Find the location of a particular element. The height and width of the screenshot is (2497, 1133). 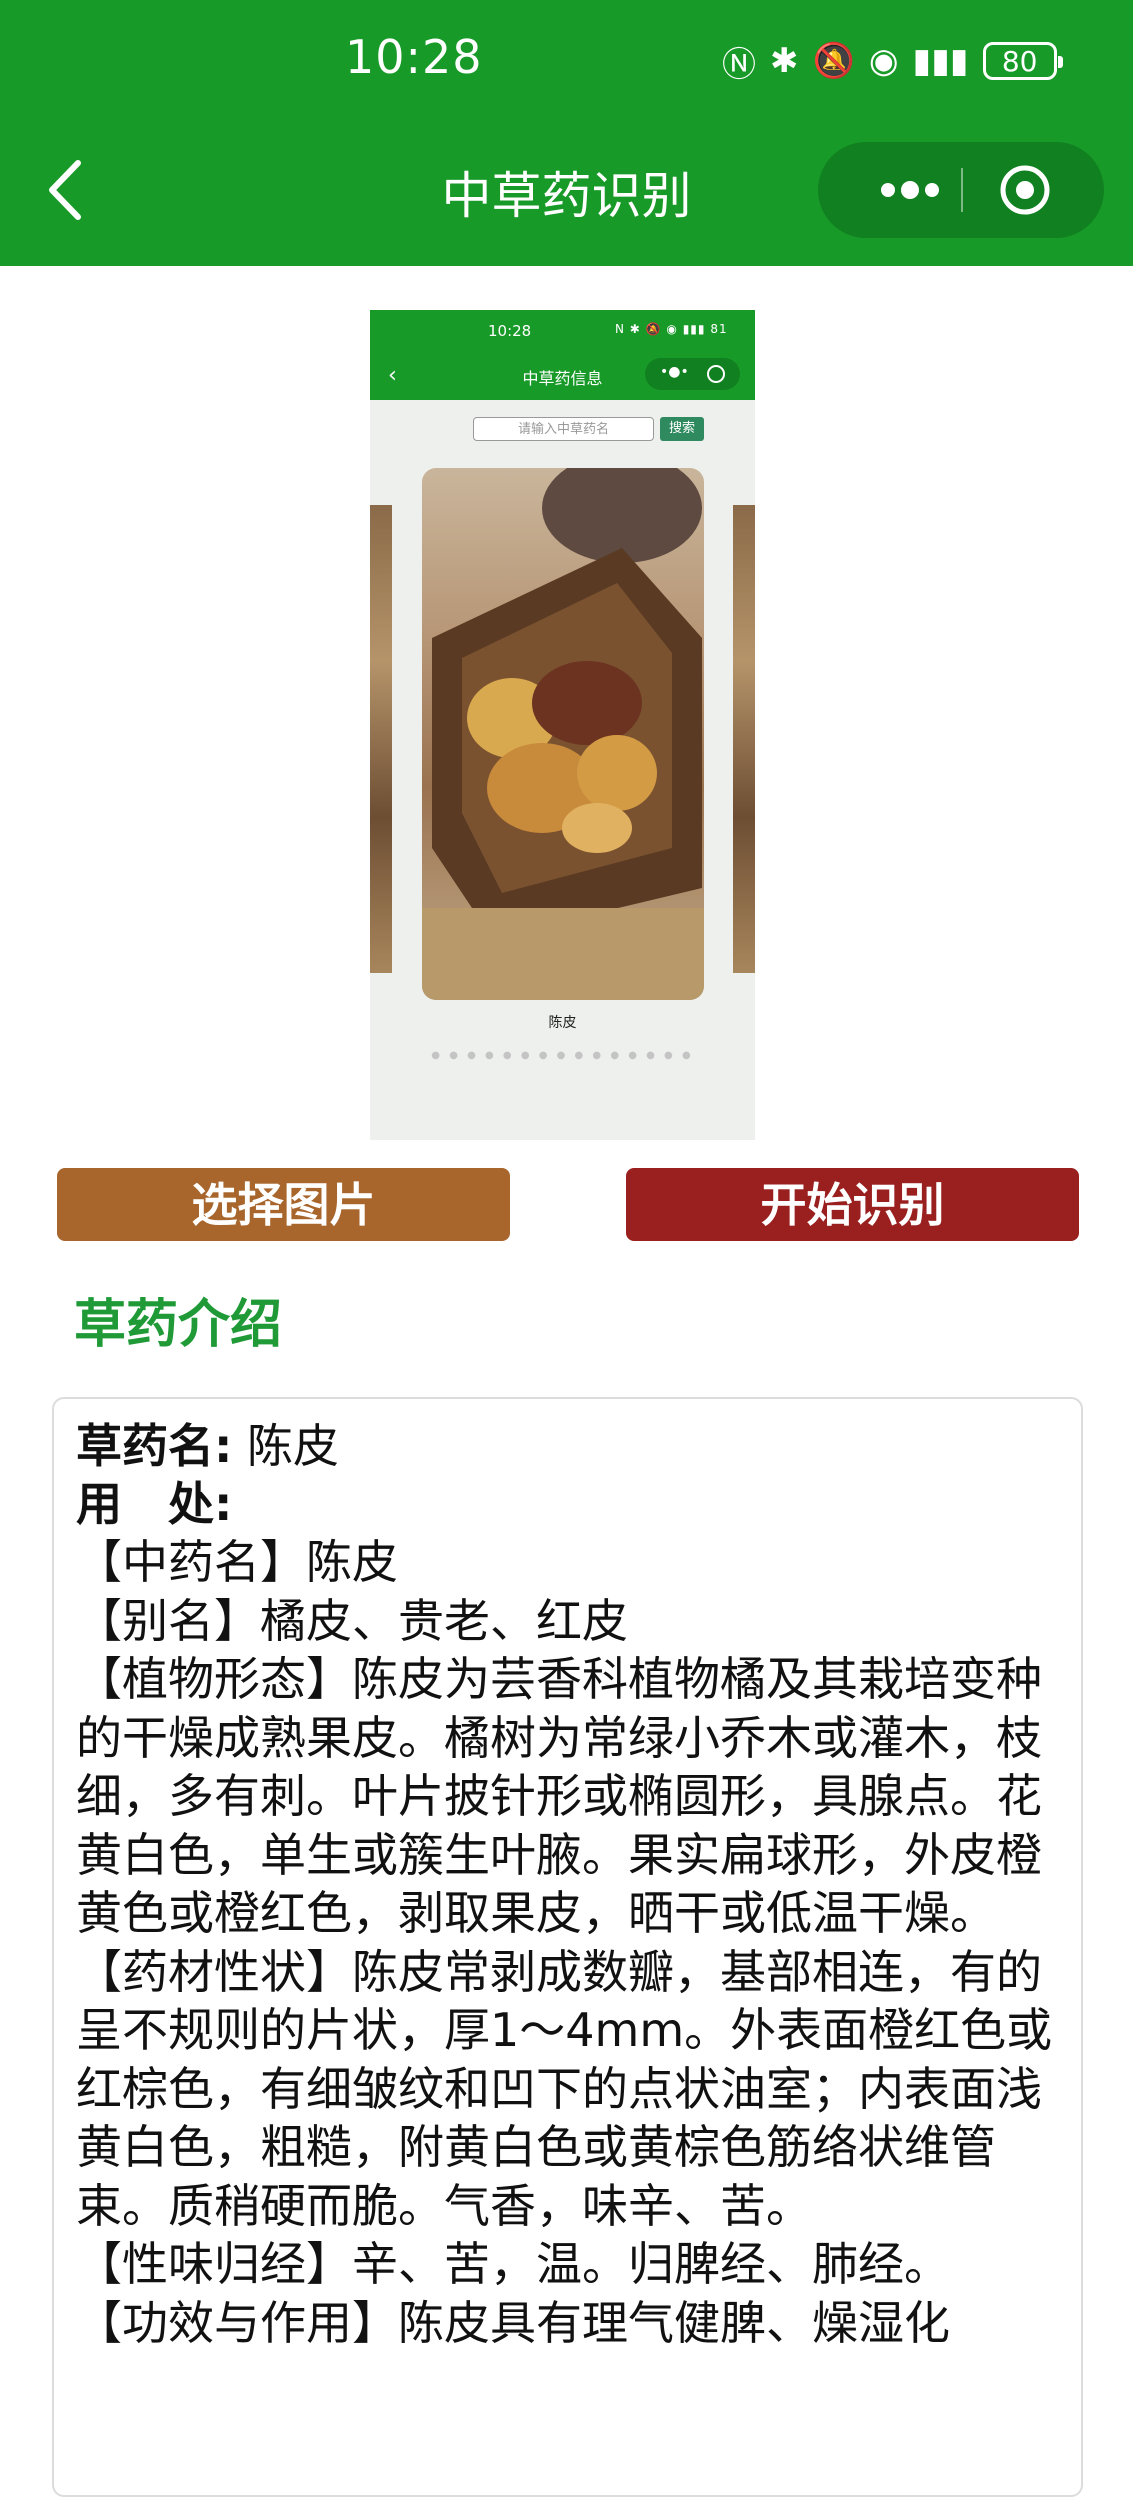

preview-search-button: 搜索 is located at coordinates (682, 429).